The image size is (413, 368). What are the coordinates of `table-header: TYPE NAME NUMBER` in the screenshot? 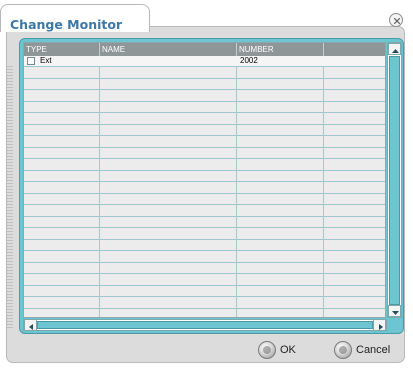 It's located at (204, 49).